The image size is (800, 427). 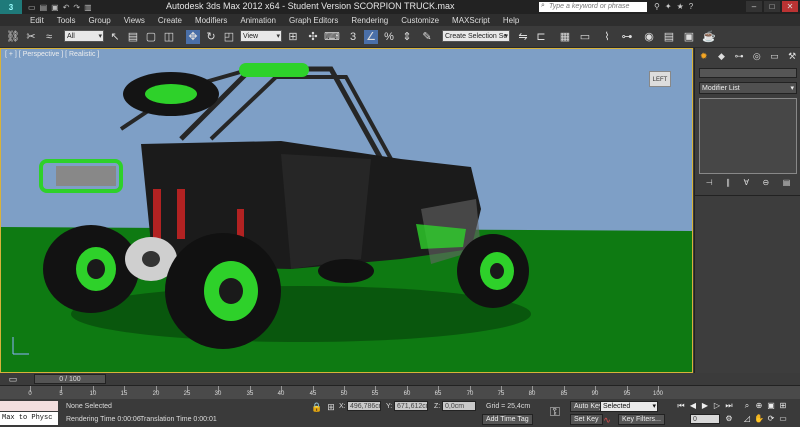 What do you see at coordinates (52, 54) in the screenshot?
I see `viewport-label: [ + ] [ Perspective ] [ Realistic ]` at bounding box center [52, 54].